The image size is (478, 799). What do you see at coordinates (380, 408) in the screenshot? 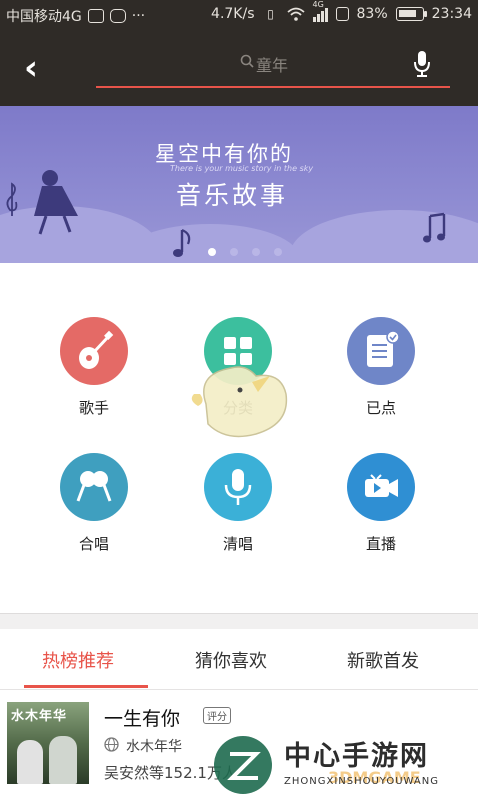
I see `category-label: 已点` at bounding box center [380, 408].